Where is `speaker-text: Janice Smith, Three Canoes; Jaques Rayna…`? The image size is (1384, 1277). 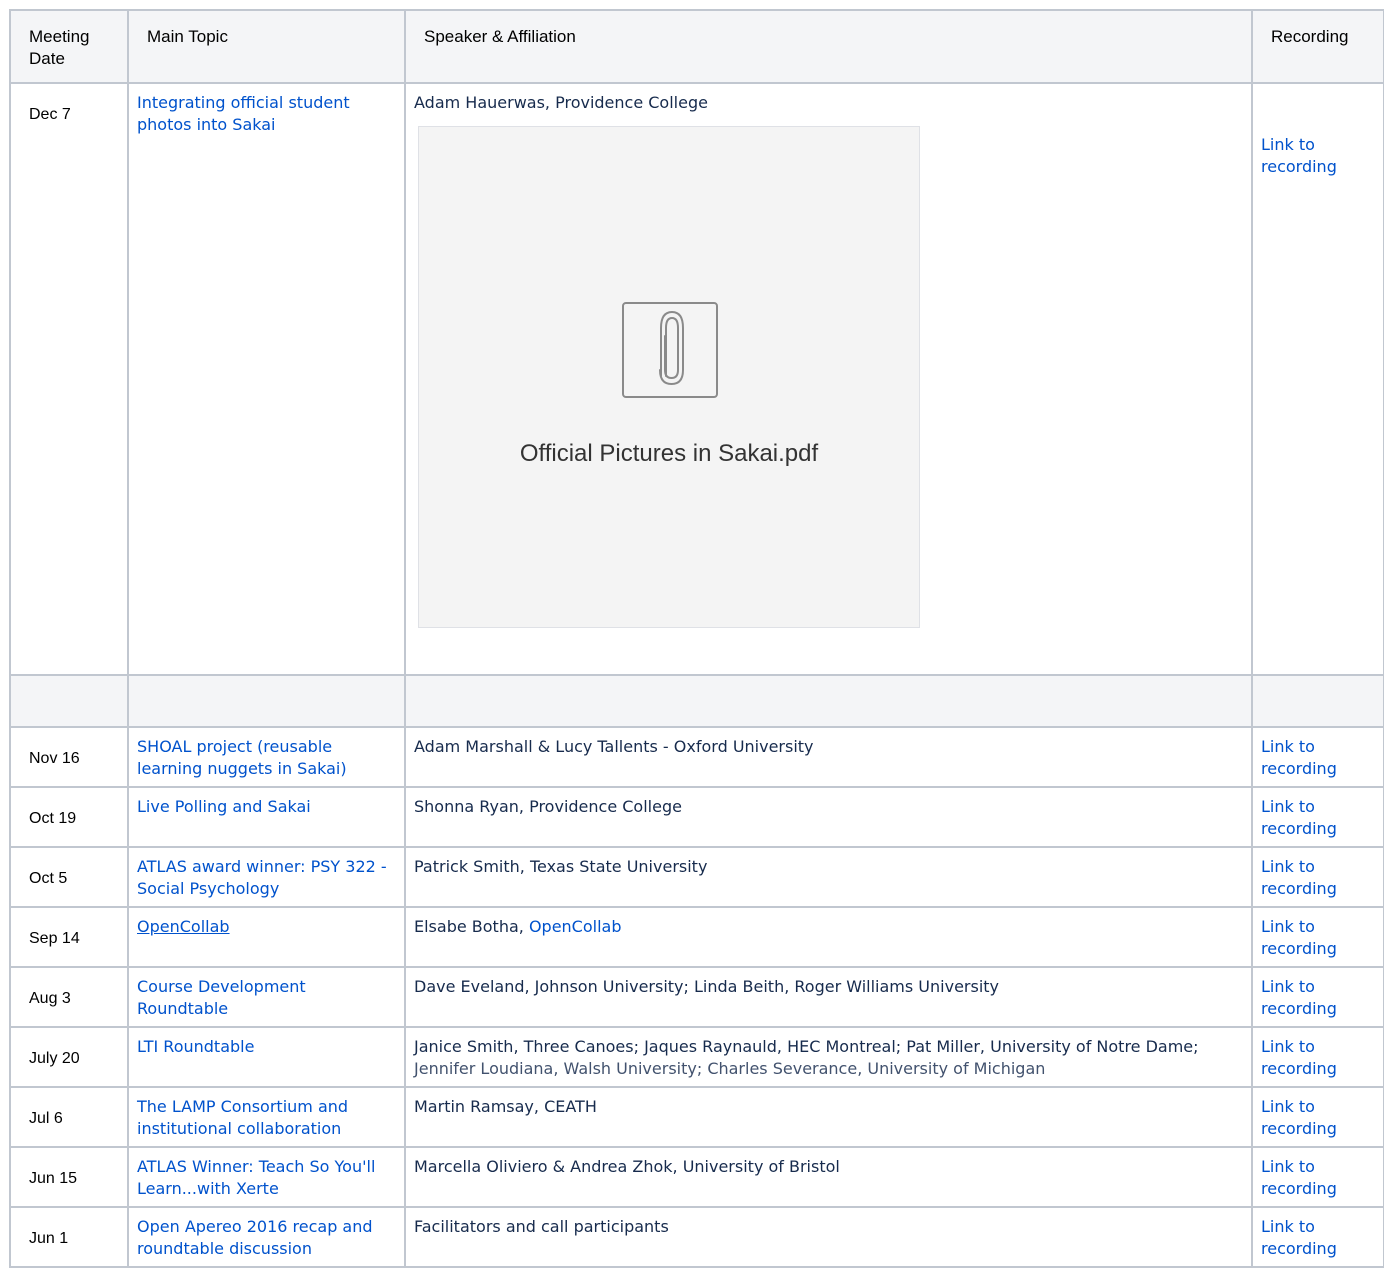
speaker-text: Janice Smith, Three Canoes; Jaques Rayna… is located at coordinates (806, 1046).